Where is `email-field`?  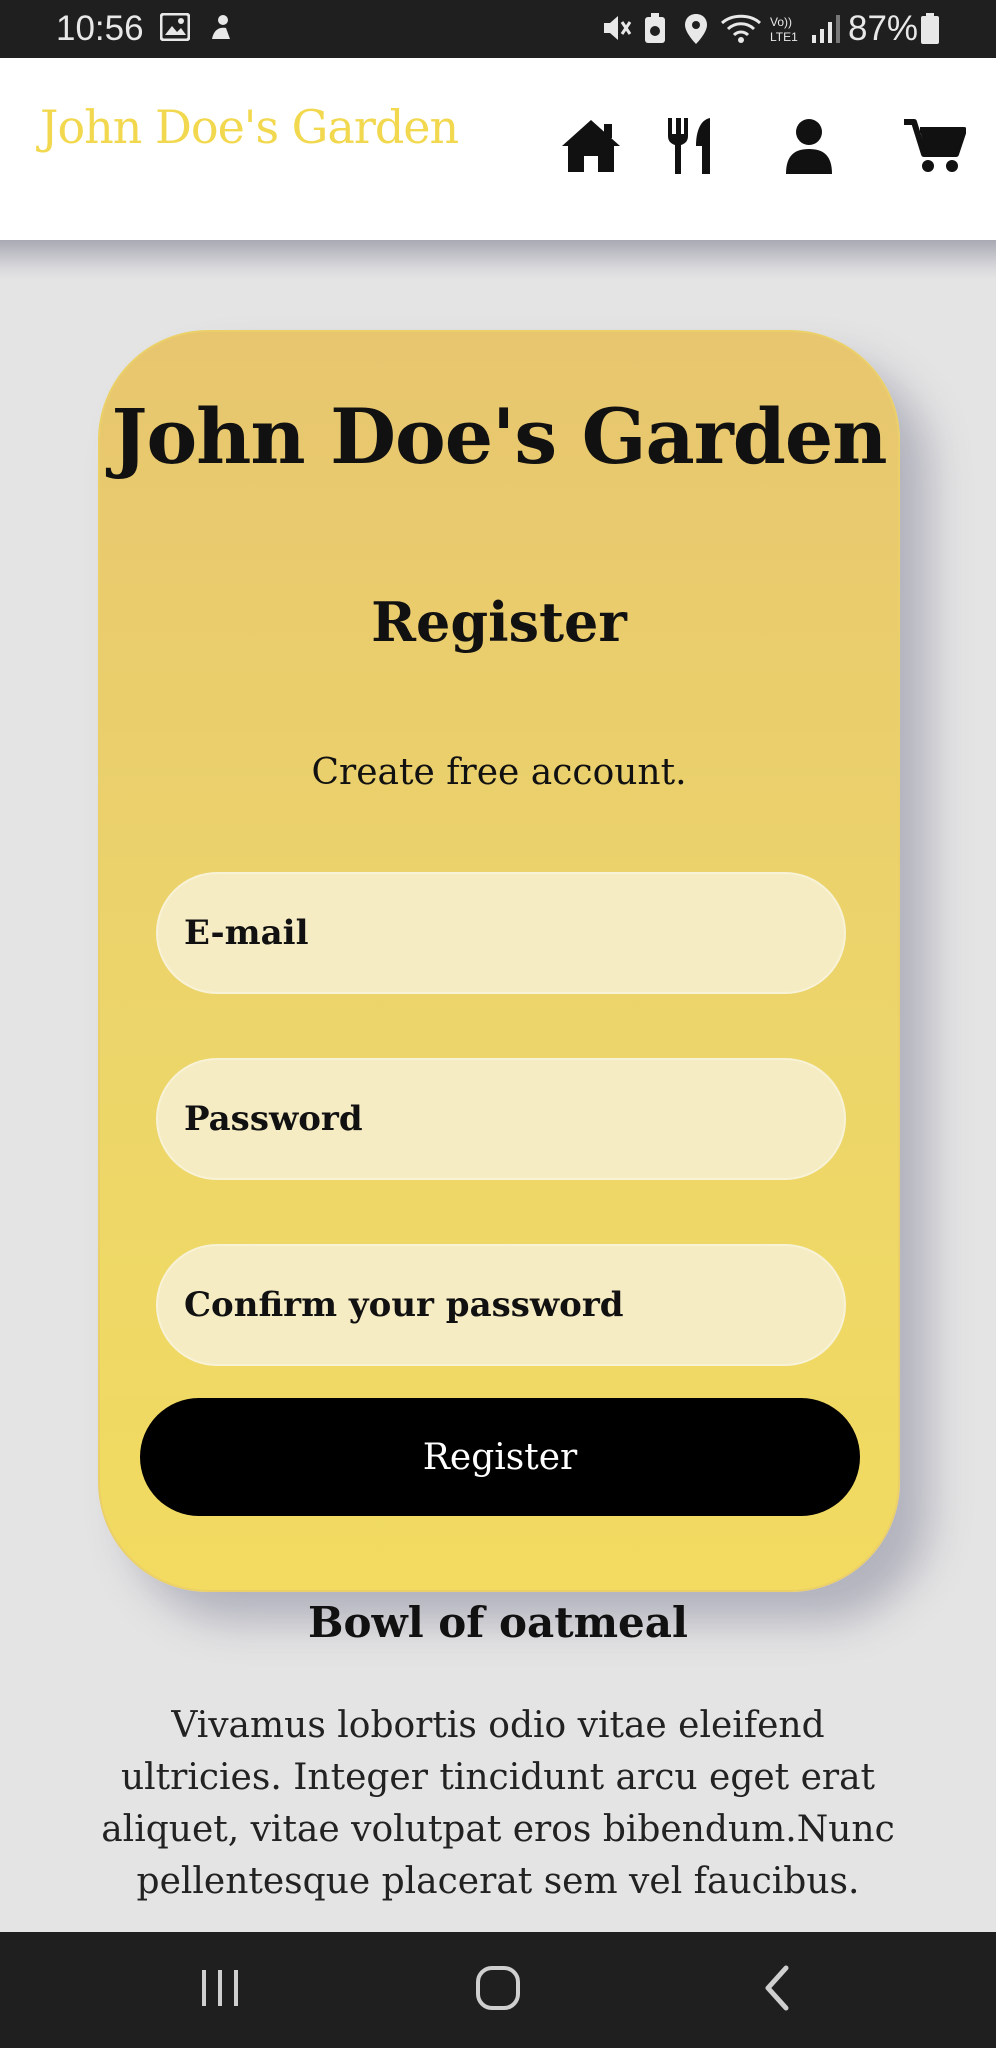 email-field is located at coordinates (501, 933).